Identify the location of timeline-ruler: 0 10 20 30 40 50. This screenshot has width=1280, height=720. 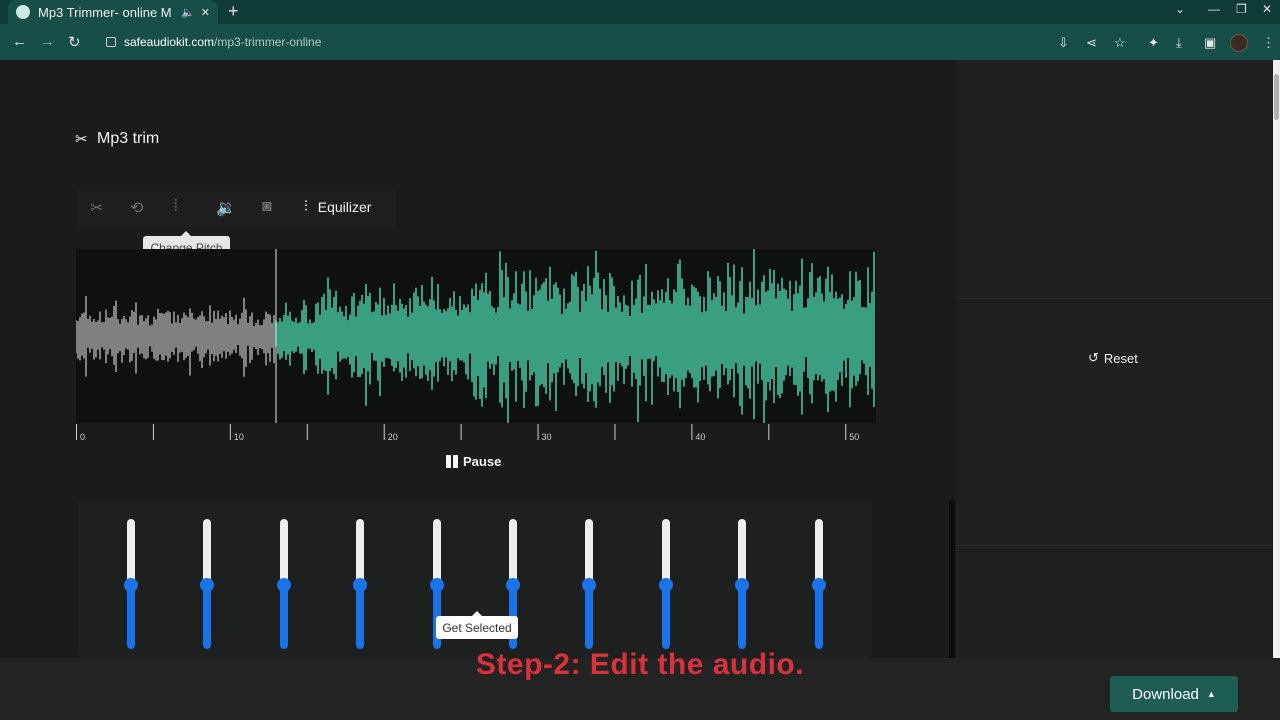
(467, 433).